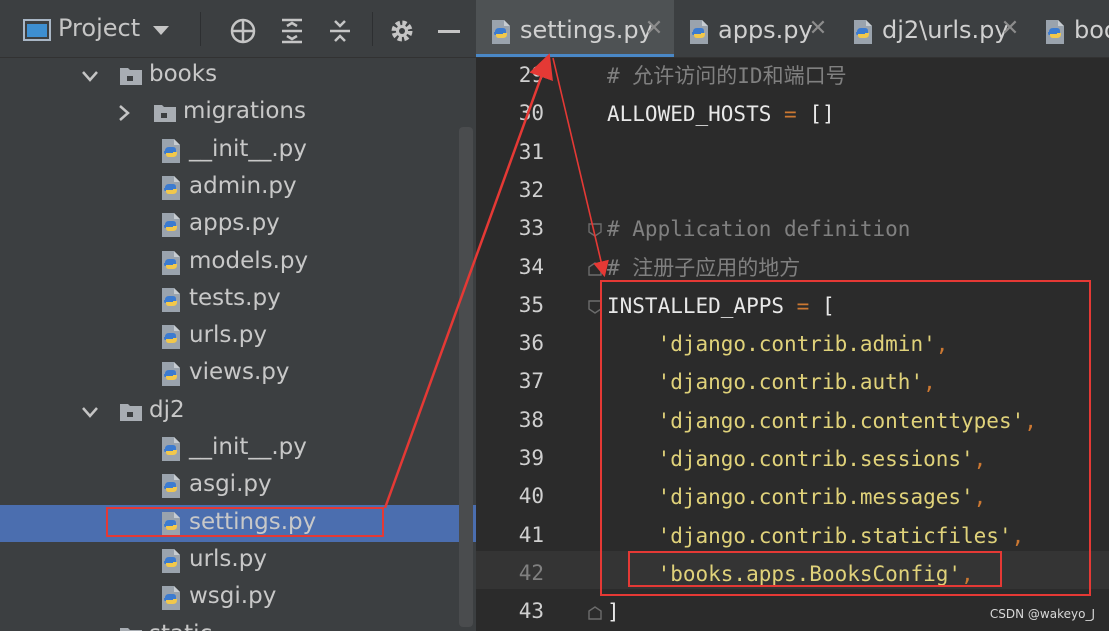  What do you see at coordinates (249, 260) in the screenshot?
I see `tree-item-label: models.py` at bounding box center [249, 260].